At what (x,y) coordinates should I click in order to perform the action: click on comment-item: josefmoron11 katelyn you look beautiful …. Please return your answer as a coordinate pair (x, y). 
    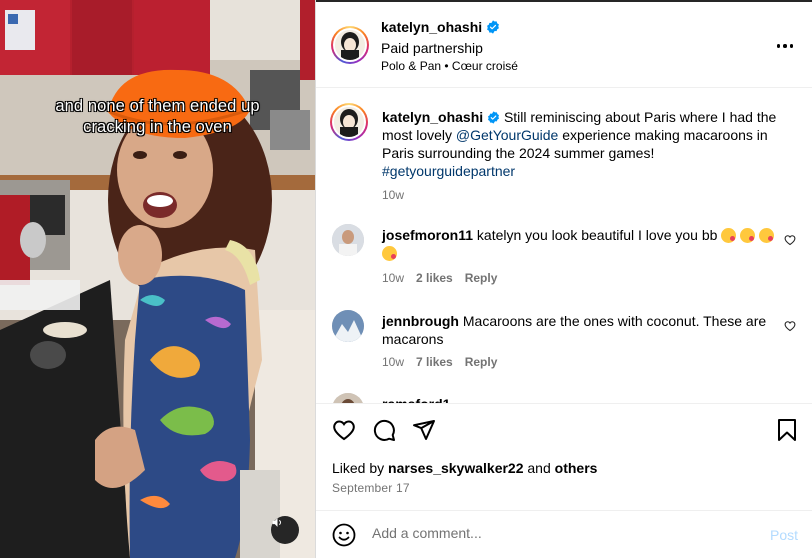
    Looking at the image, I should click on (564, 259).